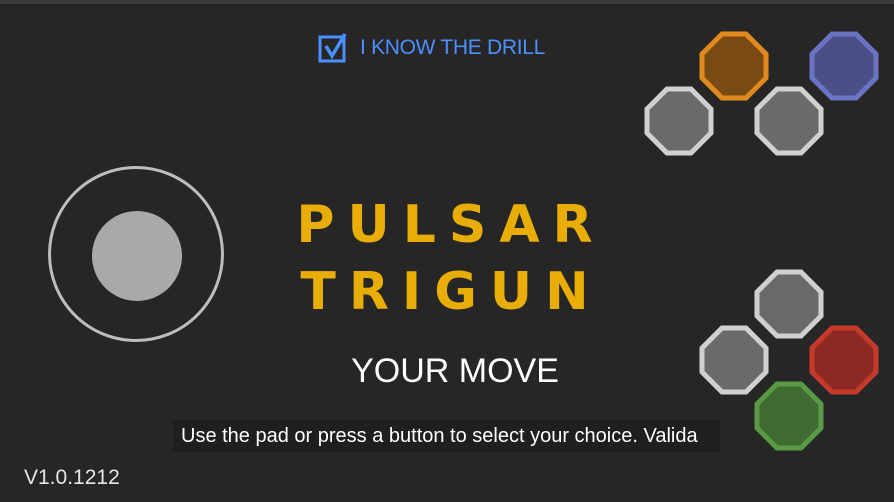 This screenshot has width=894, height=502. What do you see at coordinates (453, 47) in the screenshot?
I see `drill-toggle-label: I KNOW THE DRILL` at bounding box center [453, 47].